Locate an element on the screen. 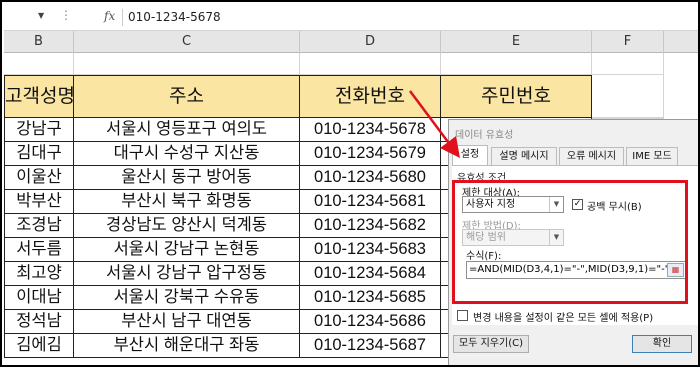  header-cell-phone: 전화번호 is located at coordinates (370, 96).